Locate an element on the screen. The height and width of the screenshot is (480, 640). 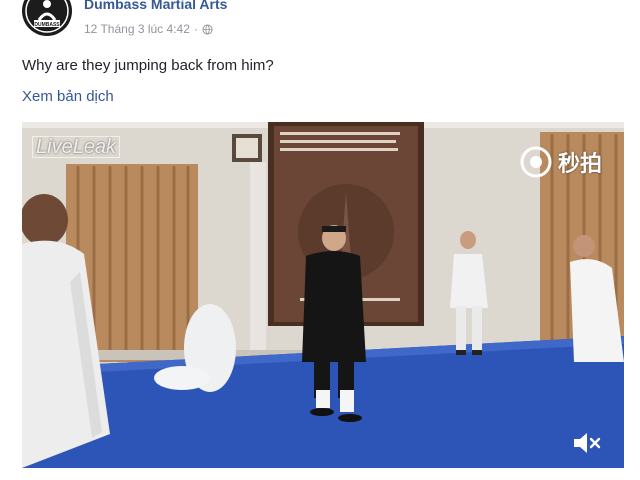
page-name-link: Dumbass Martial Arts is located at coordinates (155, 6).